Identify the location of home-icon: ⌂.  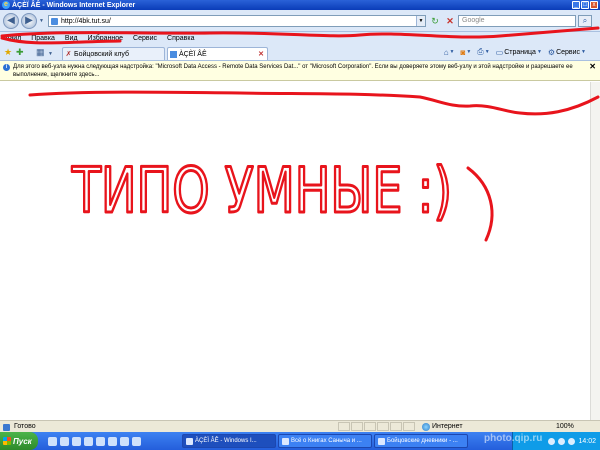
(446, 52).